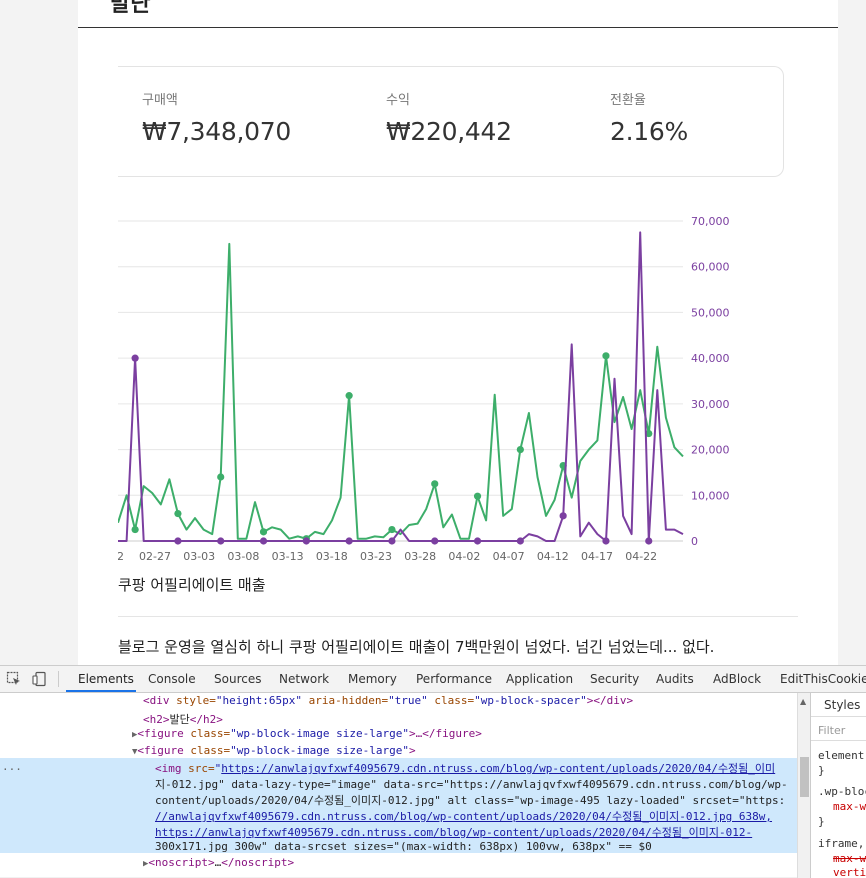 This screenshot has width=866, height=878. What do you see at coordinates (58, 679) in the screenshot?
I see `tab-divider` at bounding box center [58, 679].